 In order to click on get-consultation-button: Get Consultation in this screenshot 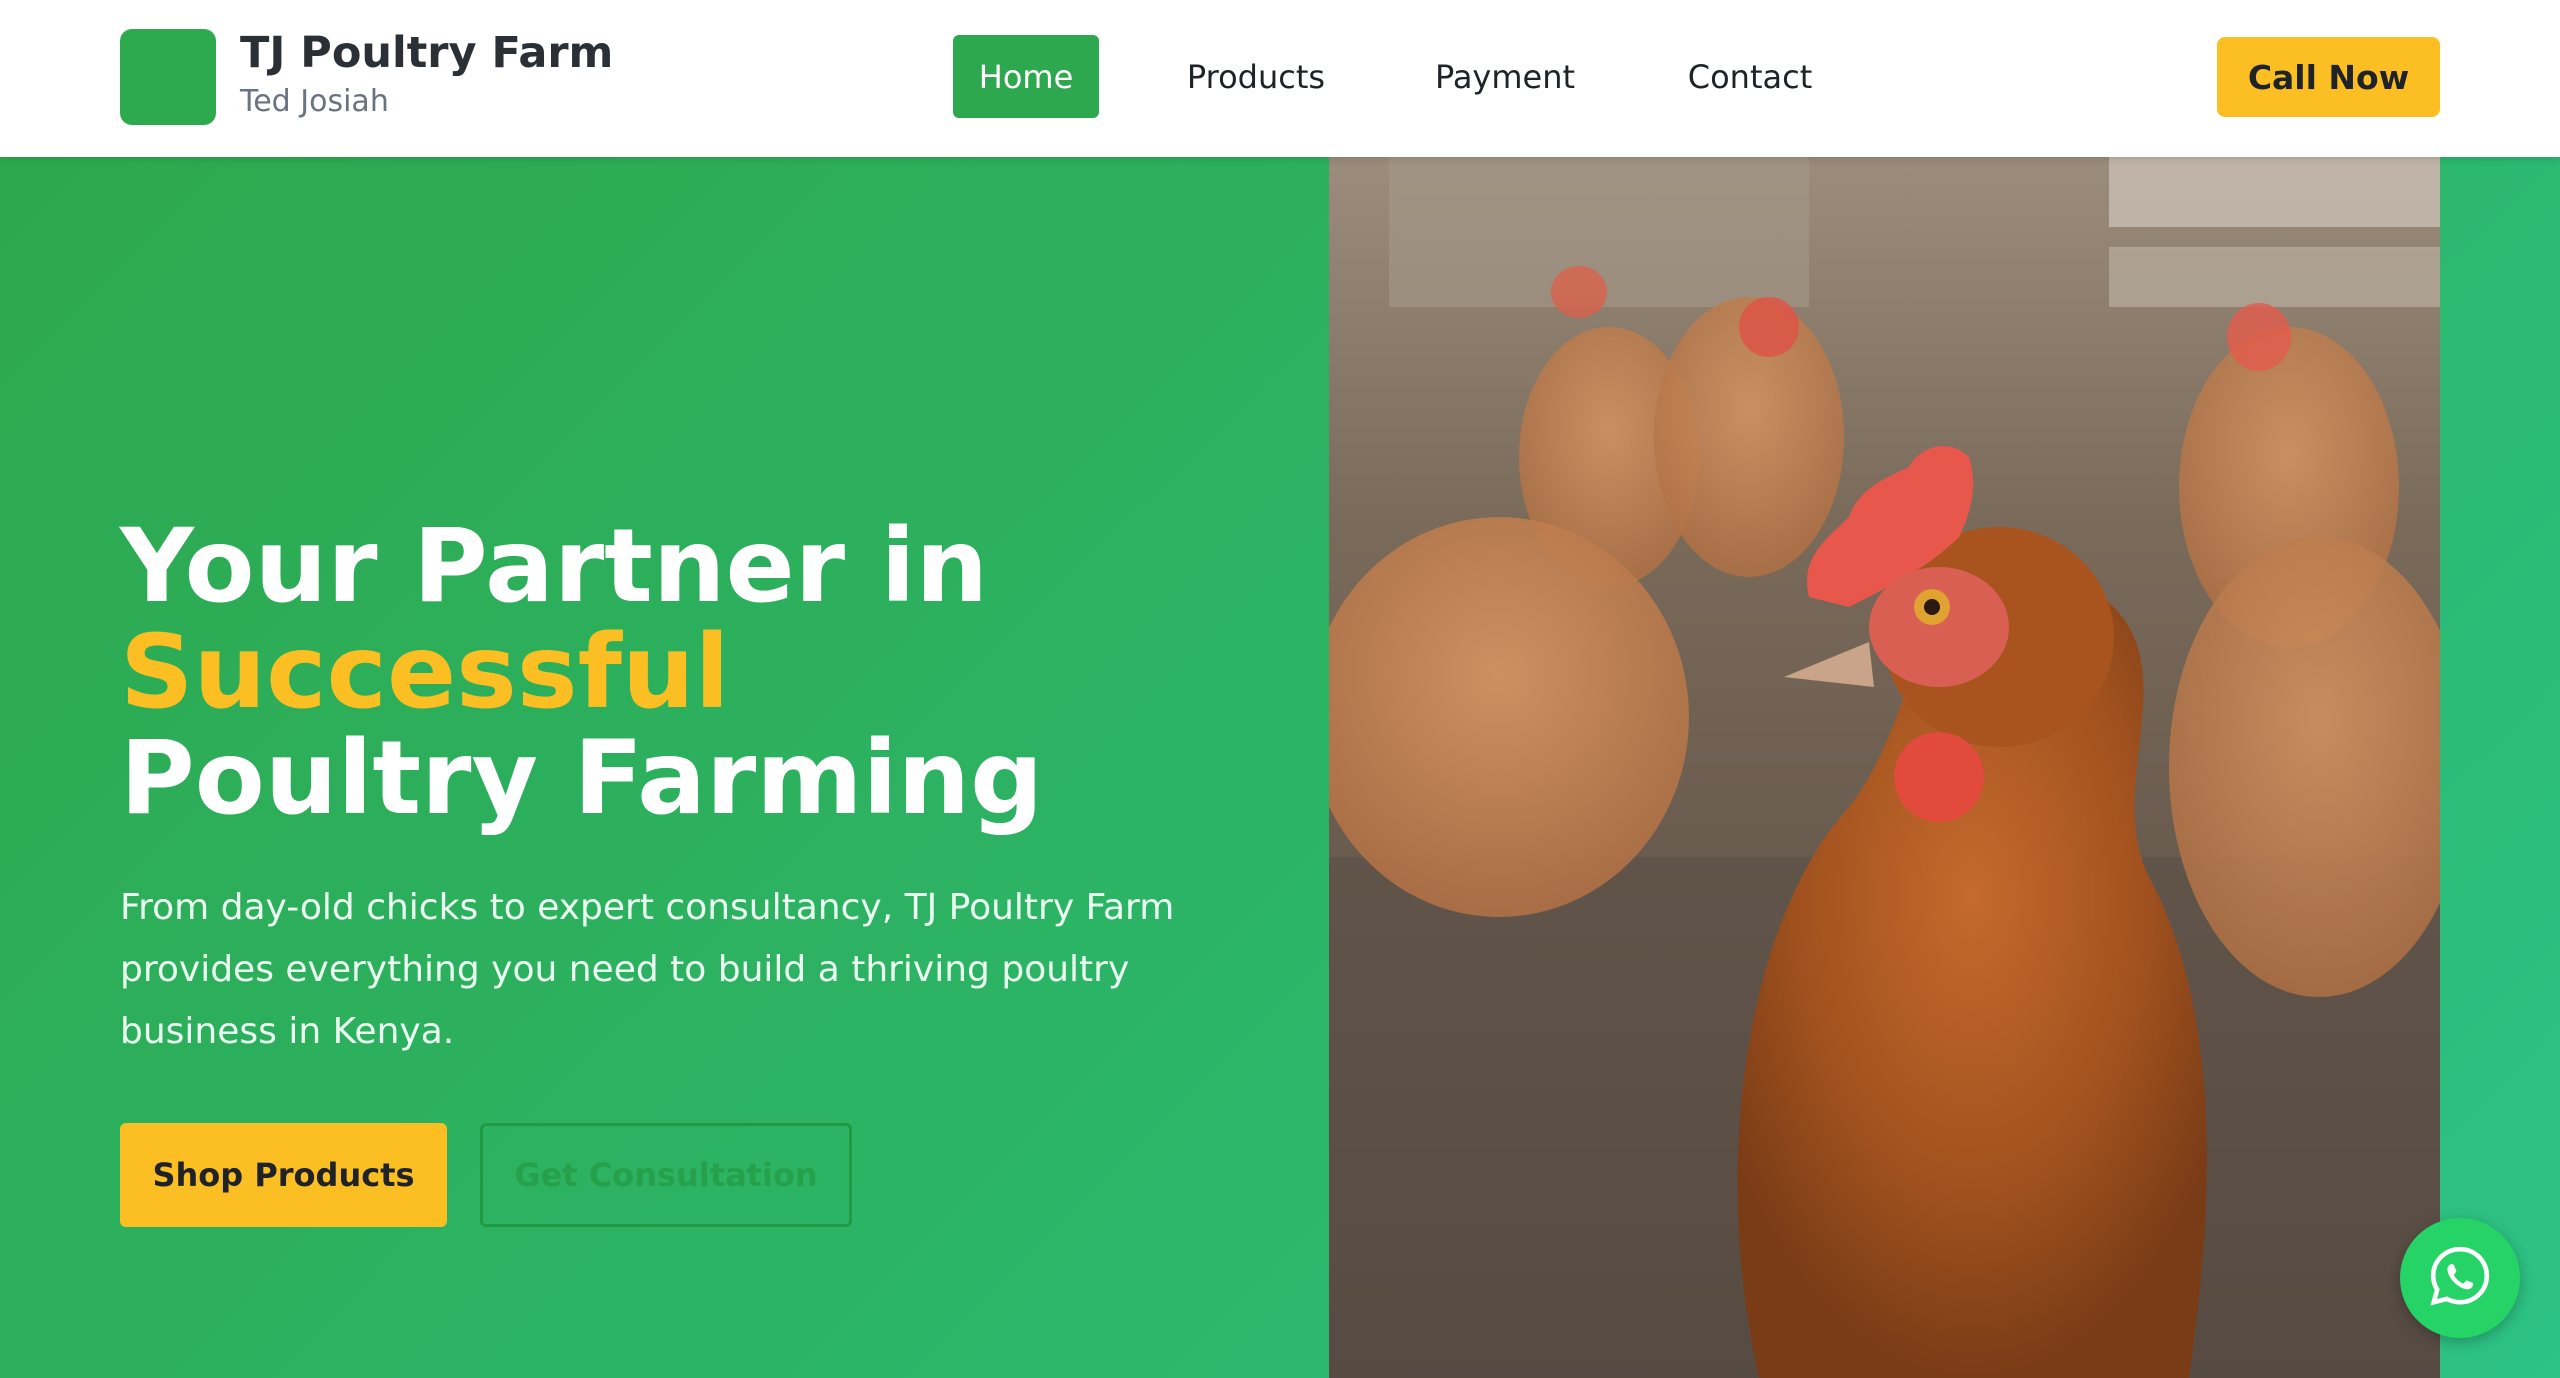, I will do `click(666, 1175)`.